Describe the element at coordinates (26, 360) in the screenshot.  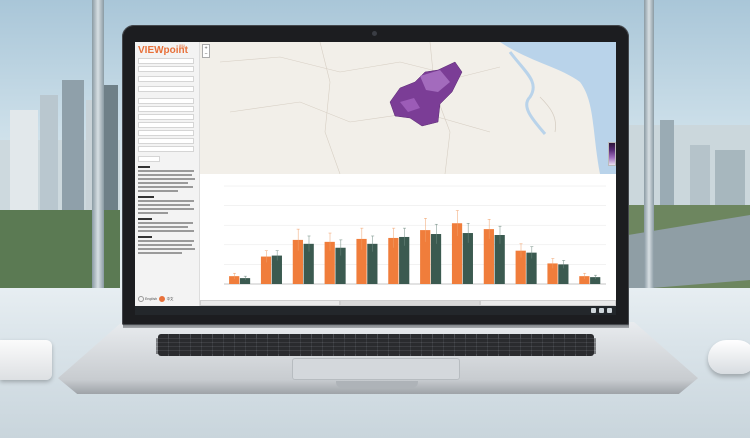
I see `tablet-device` at that location.